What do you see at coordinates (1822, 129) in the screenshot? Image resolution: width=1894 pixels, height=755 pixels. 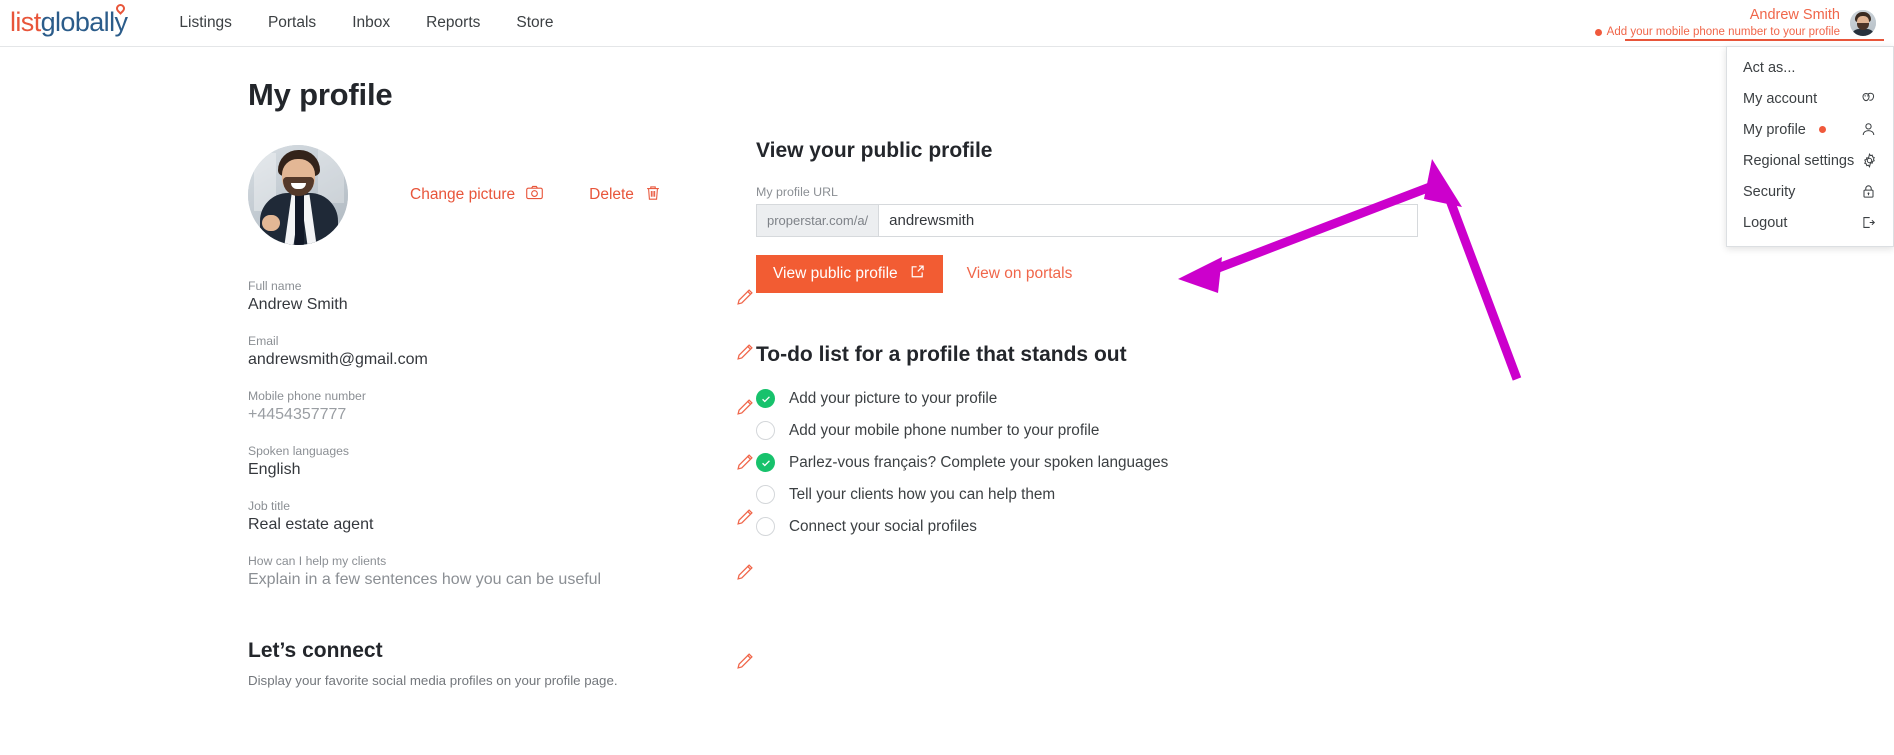 I see `my-profile-alert-dot-icon` at bounding box center [1822, 129].